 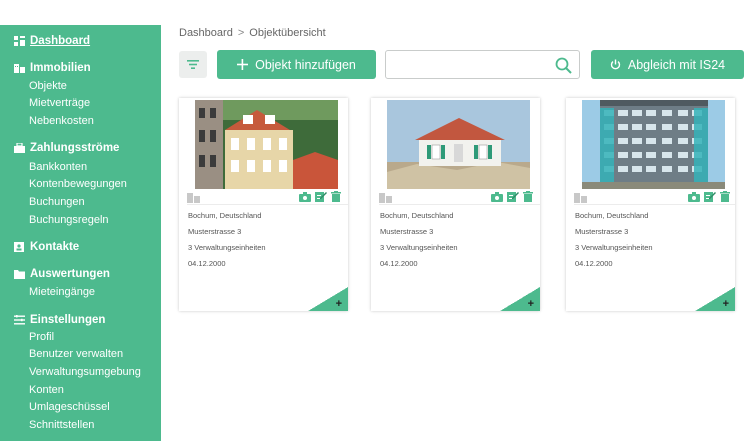 What do you see at coordinates (19, 41) in the screenshot?
I see `dashboard-icon` at bounding box center [19, 41].